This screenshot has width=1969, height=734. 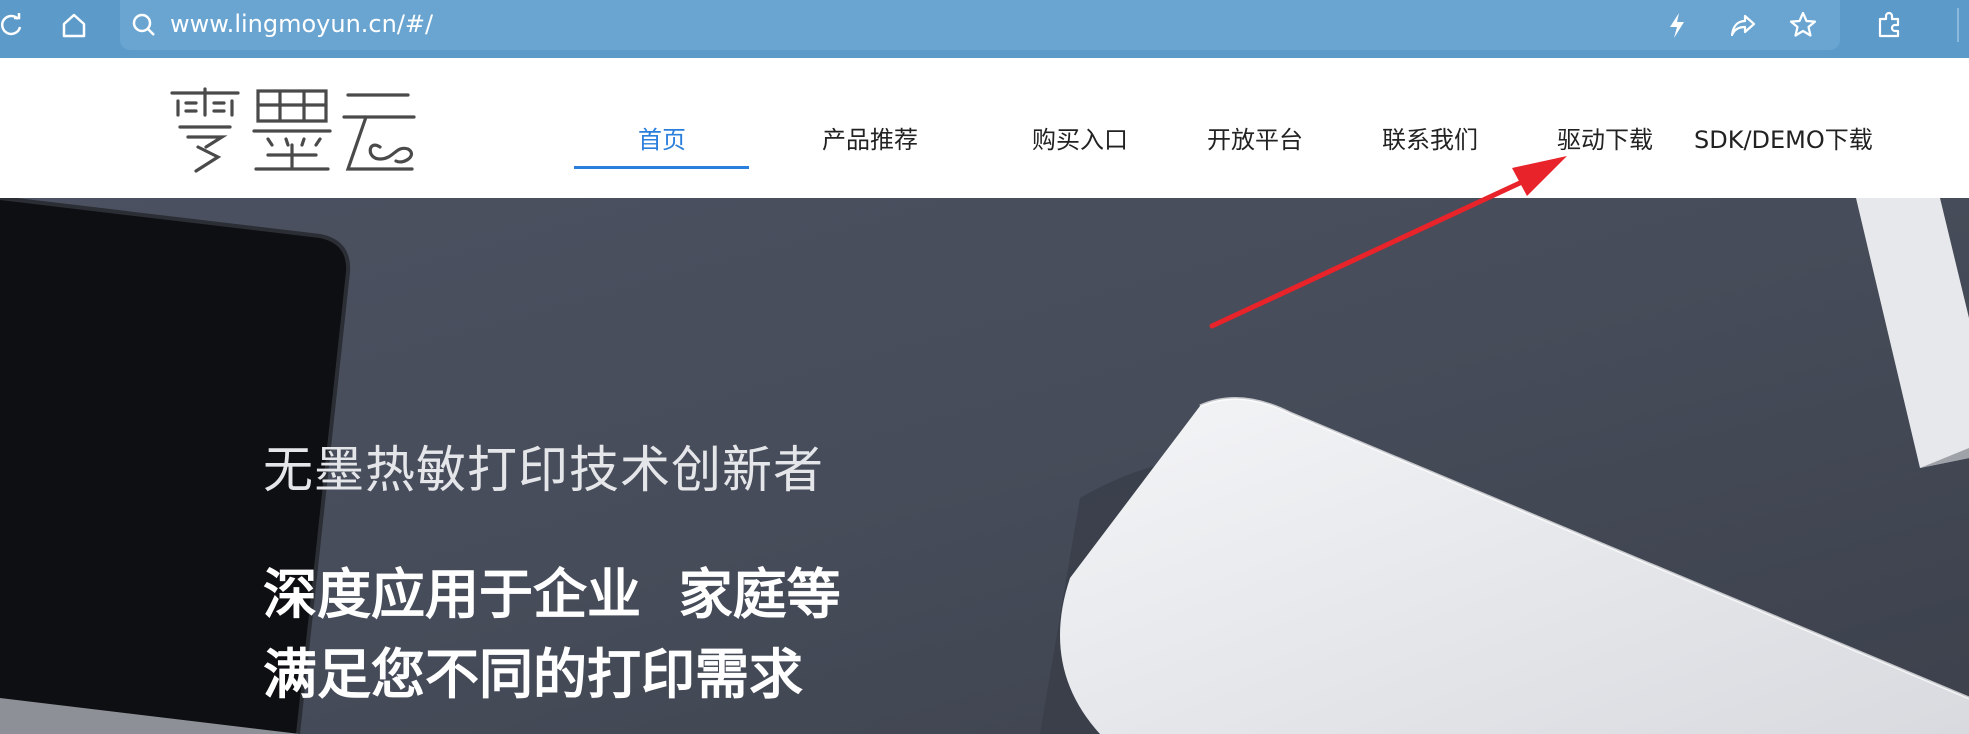 What do you see at coordinates (661, 167) in the screenshot?
I see `nav-active-indicator` at bounding box center [661, 167].